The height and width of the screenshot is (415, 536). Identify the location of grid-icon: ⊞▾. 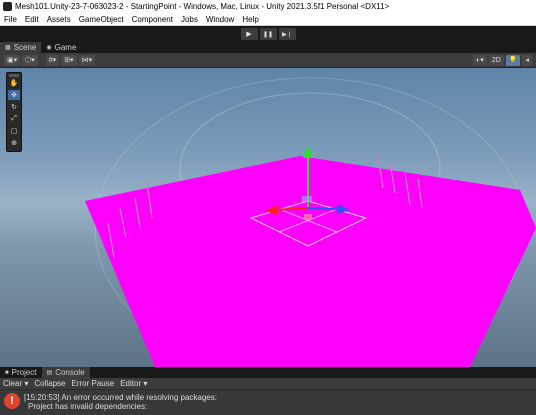
(69, 60).